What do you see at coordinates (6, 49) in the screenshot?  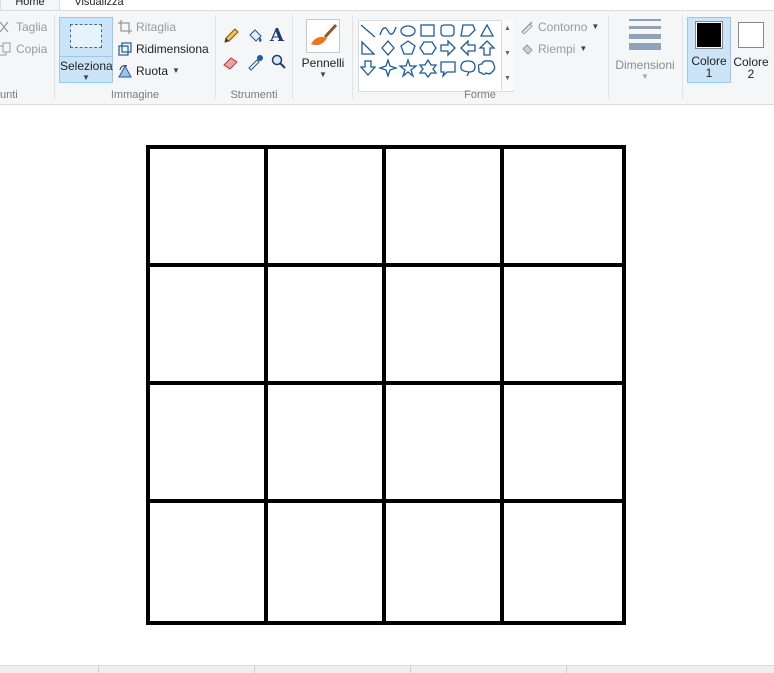 I see `copy-icon` at bounding box center [6, 49].